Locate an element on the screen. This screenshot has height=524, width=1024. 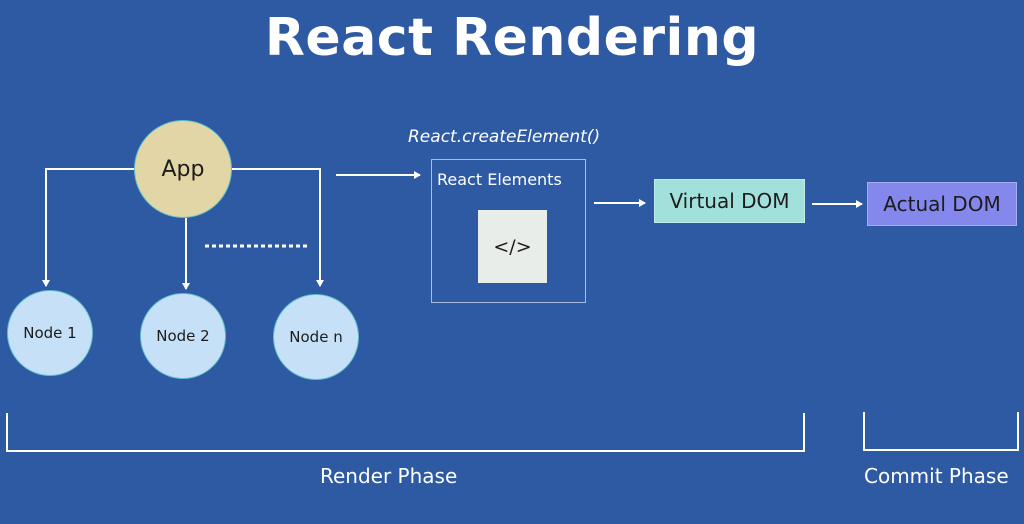
connector-app-noden is located at coordinates (278, 227).